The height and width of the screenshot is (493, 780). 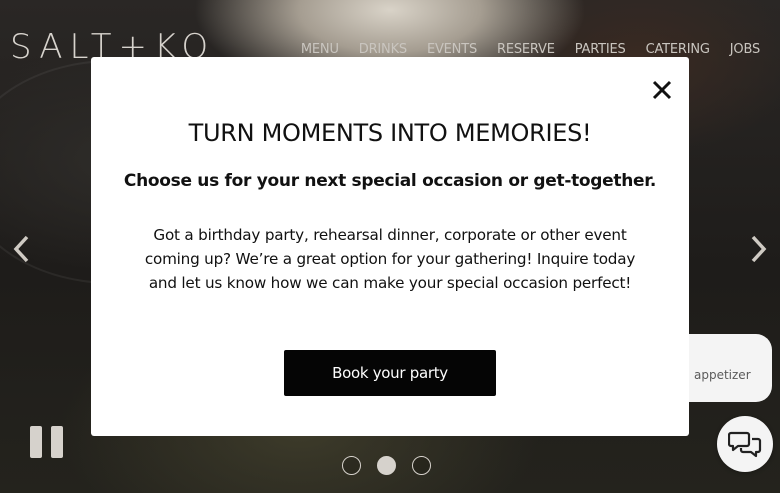 What do you see at coordinates (526, 49) in the screenshot?
I see `nav-item-reserve: RESERVE` at bounding box center [526, 49].